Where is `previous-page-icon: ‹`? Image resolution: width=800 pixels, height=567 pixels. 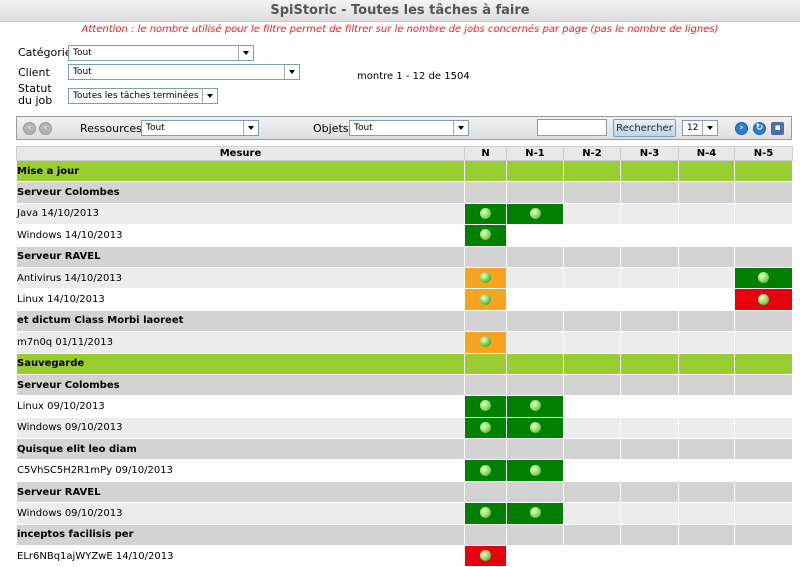 previous-page-icon: ‹ is located at coordinates (29, 128).